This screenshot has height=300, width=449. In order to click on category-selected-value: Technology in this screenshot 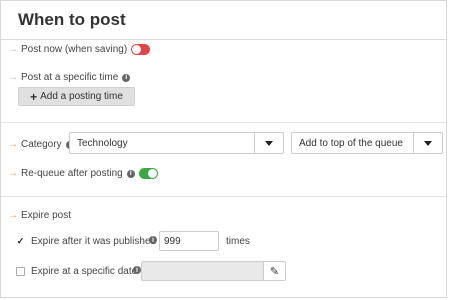, I will do `click(102, 143)`.